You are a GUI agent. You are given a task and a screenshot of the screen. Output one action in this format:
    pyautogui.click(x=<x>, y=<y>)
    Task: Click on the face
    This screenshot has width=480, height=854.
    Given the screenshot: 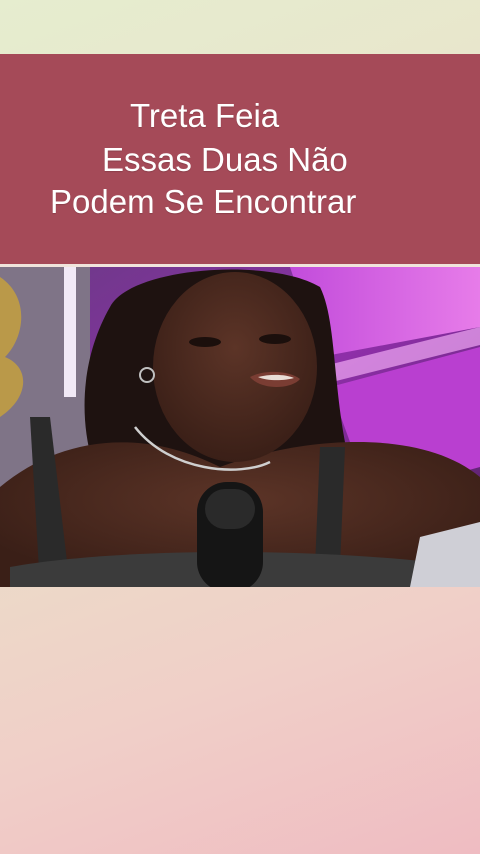 What is the action you would take?
    pyautogui.click(x=235, y=367)
    